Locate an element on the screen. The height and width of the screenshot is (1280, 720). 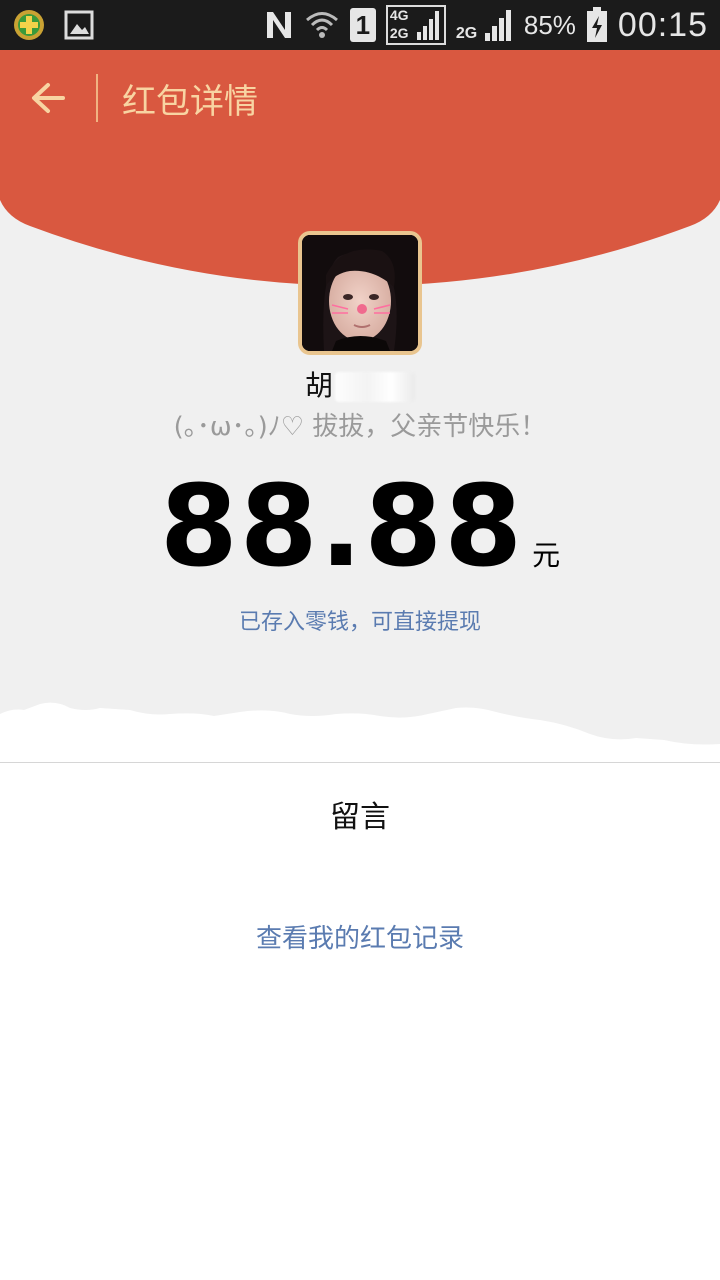
view-records-link: 查看我的红包记录 is located at coordinates (360, 936).